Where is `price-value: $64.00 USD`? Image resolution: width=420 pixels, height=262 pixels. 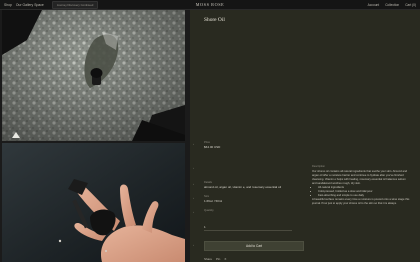
price-value: $64.00 USD is located at coordinates (212, 147).